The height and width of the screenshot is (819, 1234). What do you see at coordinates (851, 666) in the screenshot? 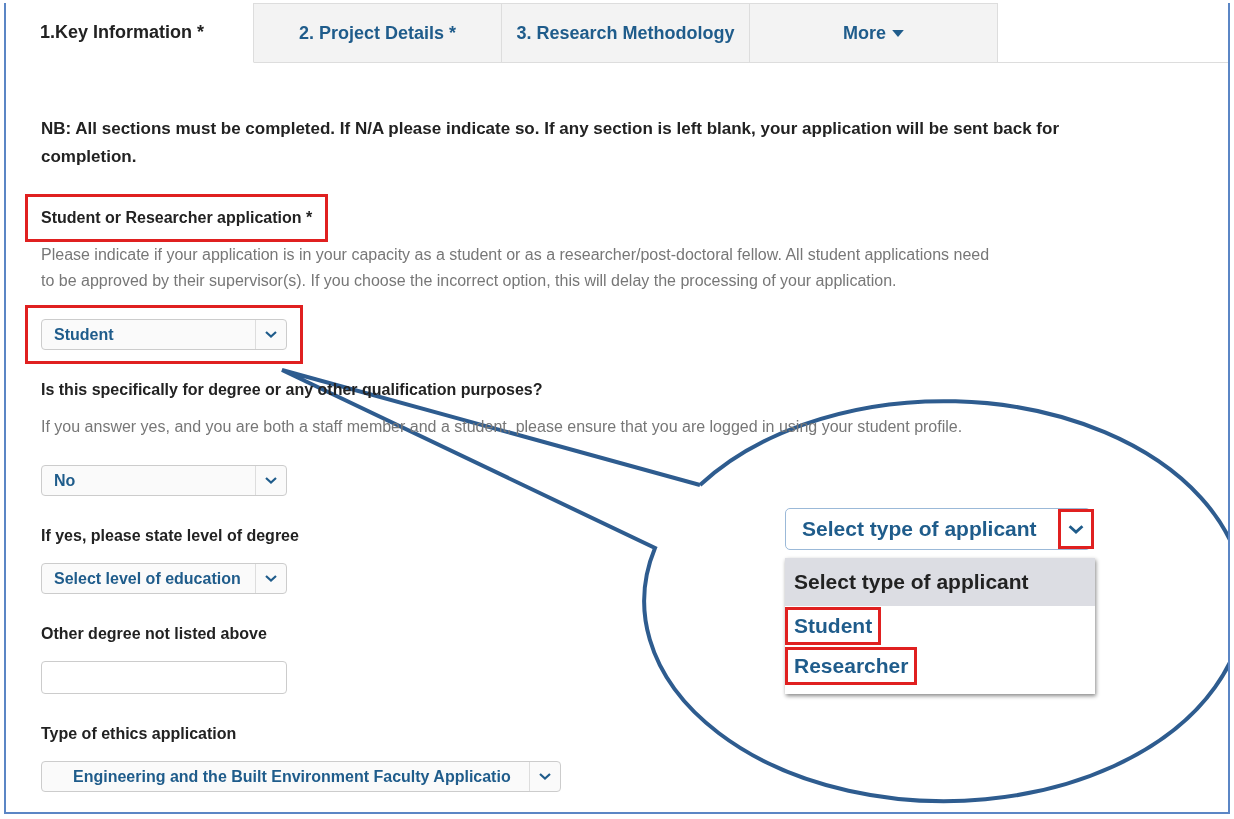
I see `dropdown-option: Researcher` at bounding box center [851, 666].